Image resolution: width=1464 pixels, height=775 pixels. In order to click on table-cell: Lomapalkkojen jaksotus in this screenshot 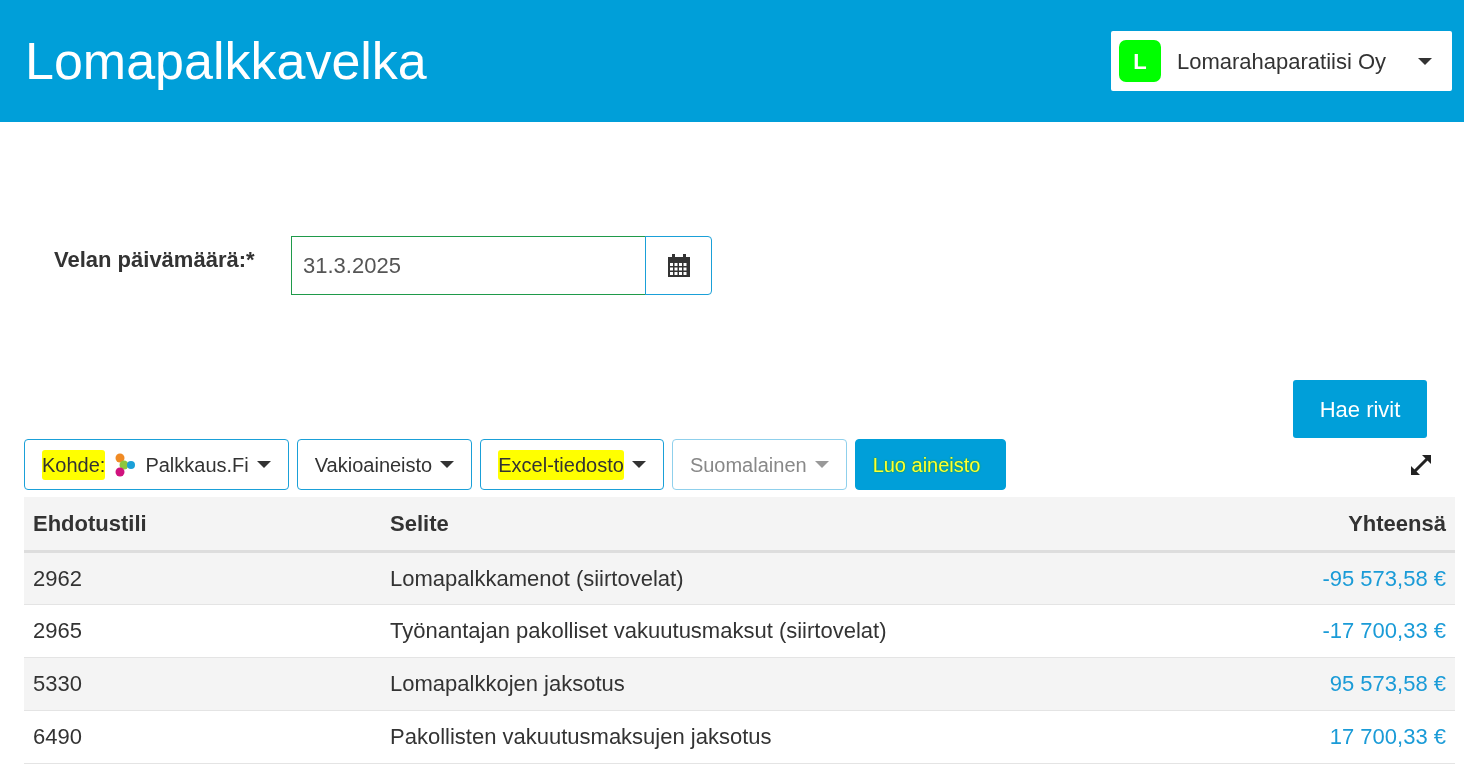, I will do `click(802, 683)`.